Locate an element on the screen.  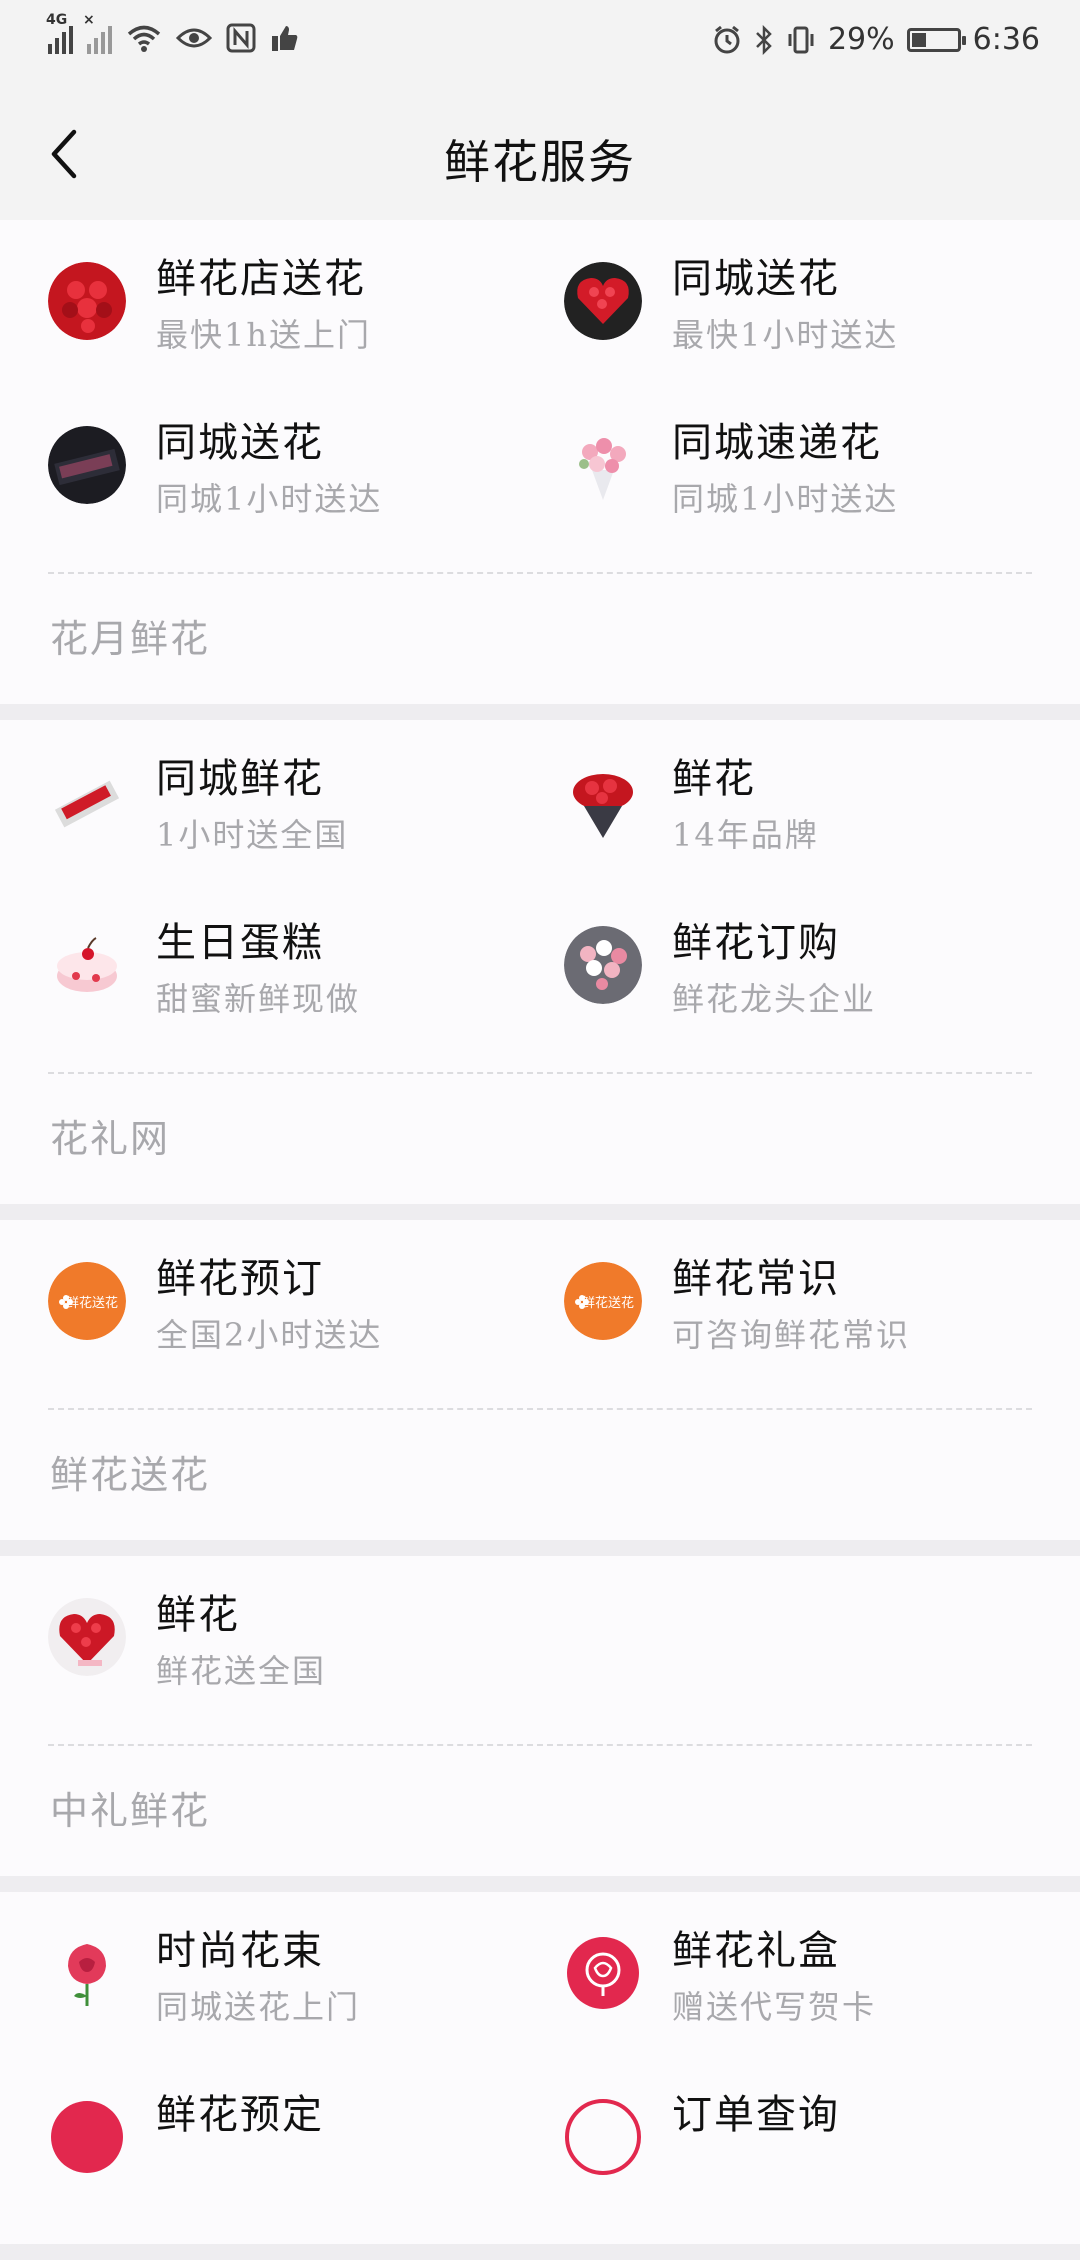
service-title: 订单查询 is located at coordinates (756, 2115).